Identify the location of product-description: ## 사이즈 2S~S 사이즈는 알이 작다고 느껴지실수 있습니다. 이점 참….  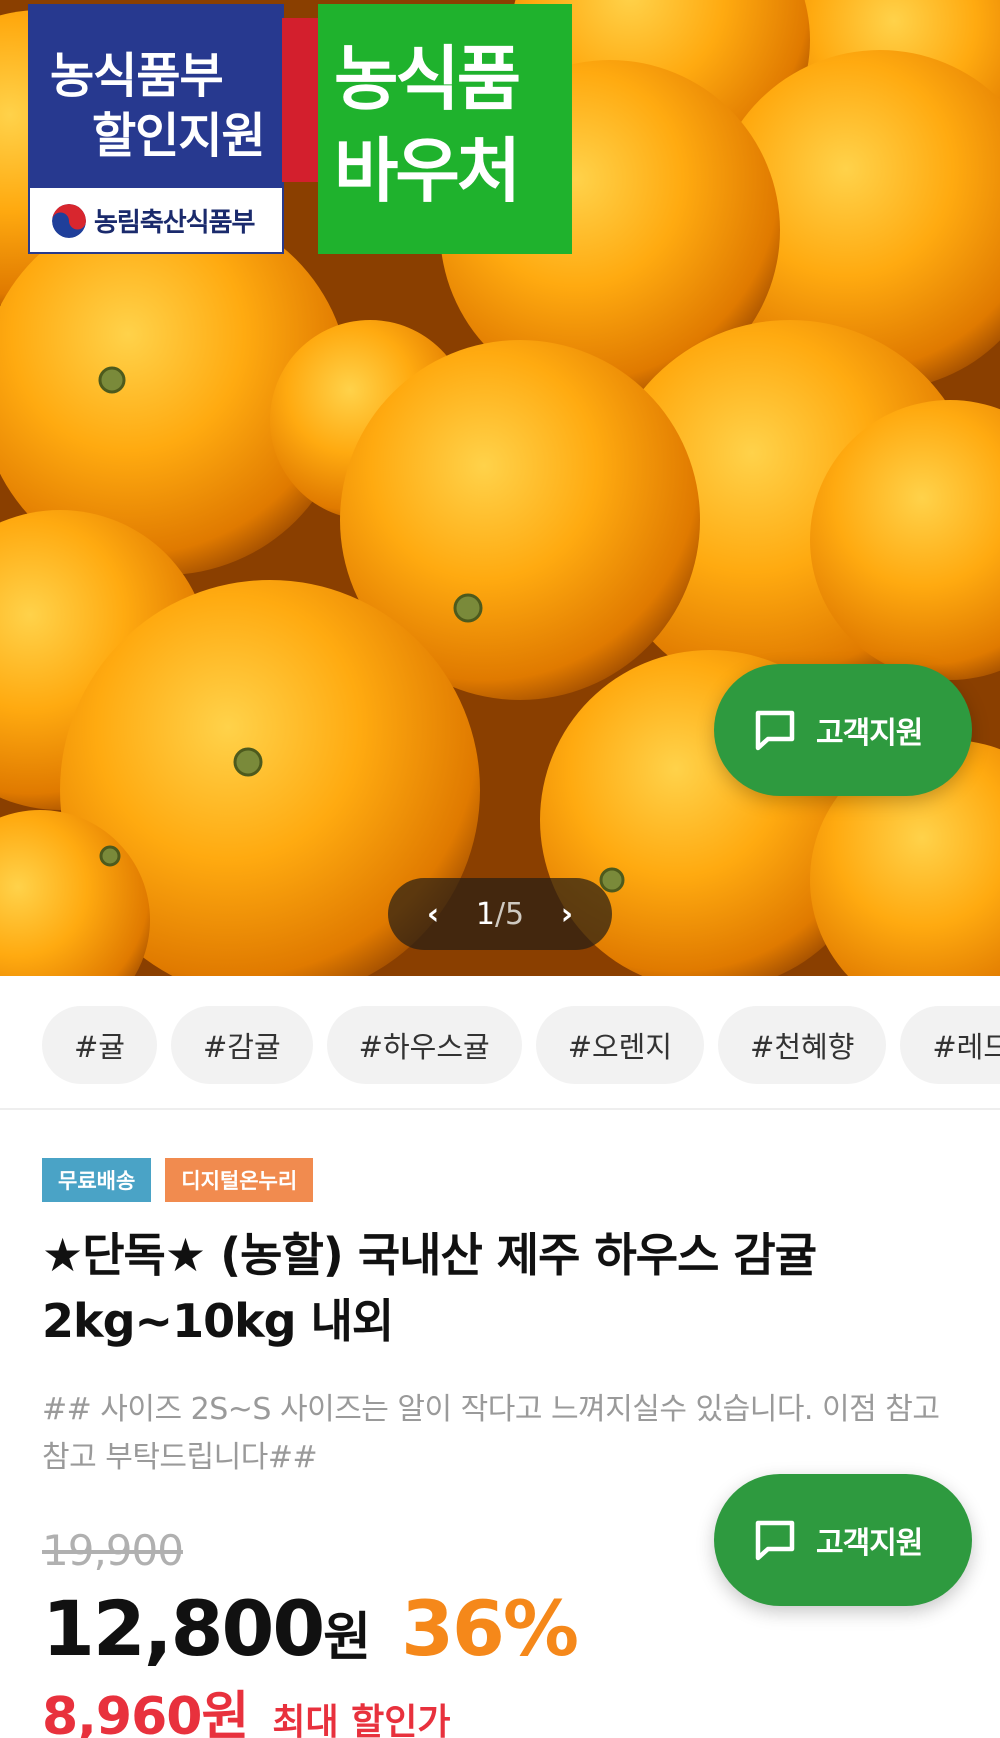
(491, 1433).